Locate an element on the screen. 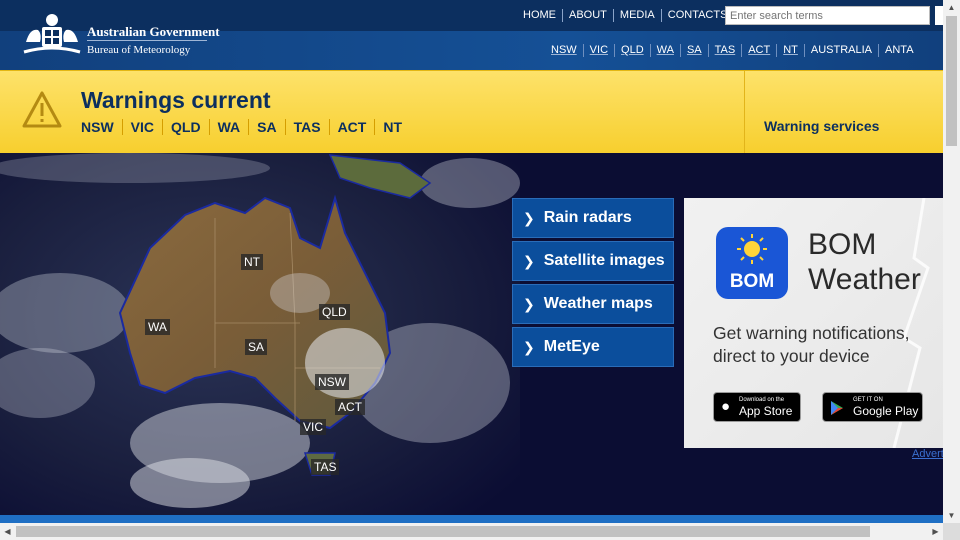 This screenshot has height=540, width=960. play-small-label: GET IT ON is located at coordinates (868, 400).